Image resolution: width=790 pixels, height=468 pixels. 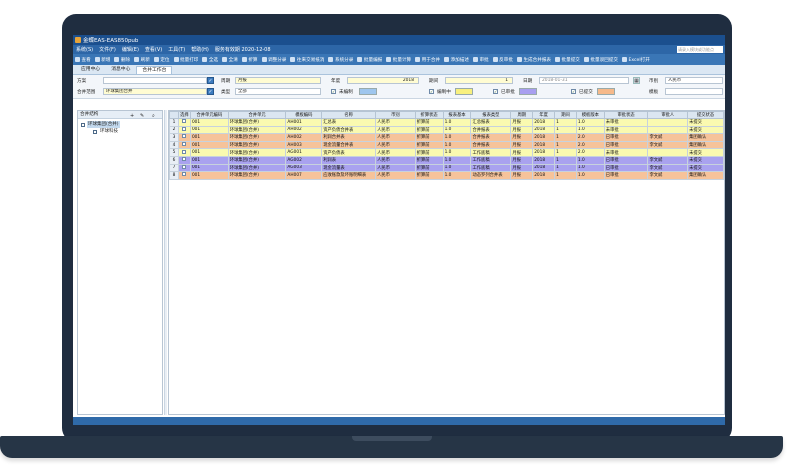 I want to click on column-header, so click(x=174, y=115).